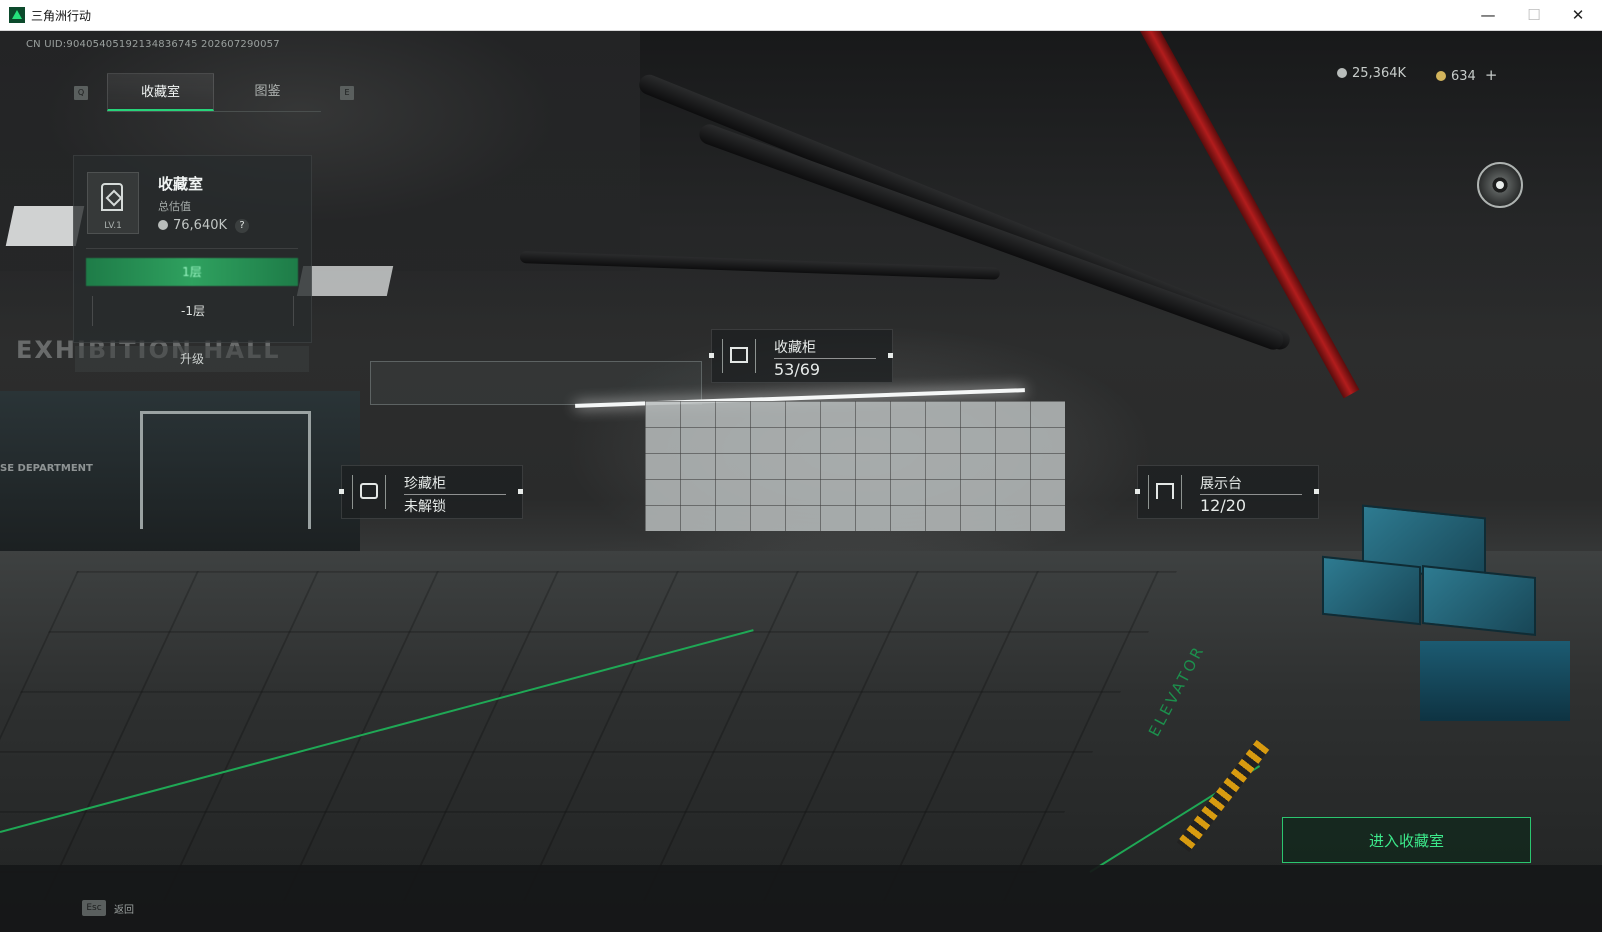  I want to click on upgrade-button: 升级, so click(192, 359).